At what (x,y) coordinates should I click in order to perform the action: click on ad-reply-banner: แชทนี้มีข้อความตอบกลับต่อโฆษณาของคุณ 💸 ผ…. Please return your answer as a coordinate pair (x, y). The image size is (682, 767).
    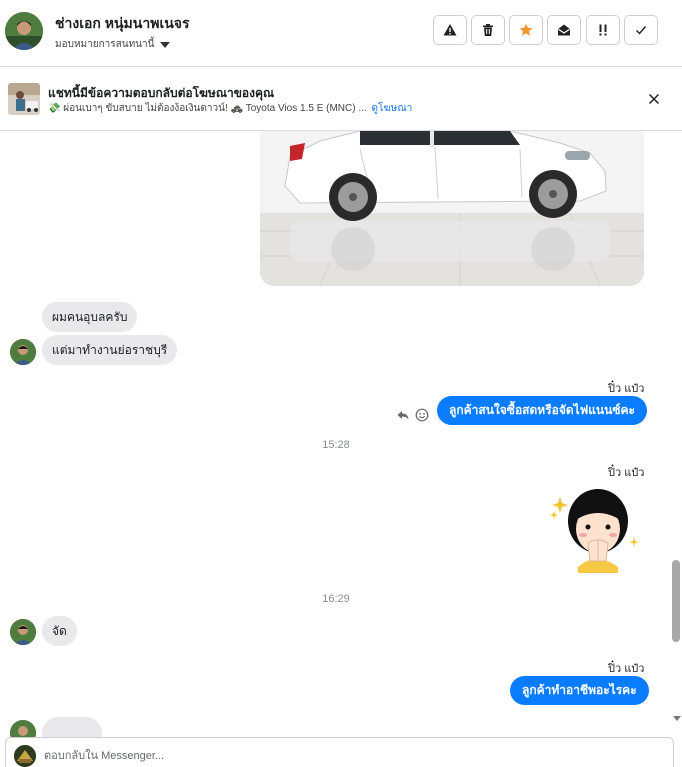
    Looking at the image, I should click on (341, 99).